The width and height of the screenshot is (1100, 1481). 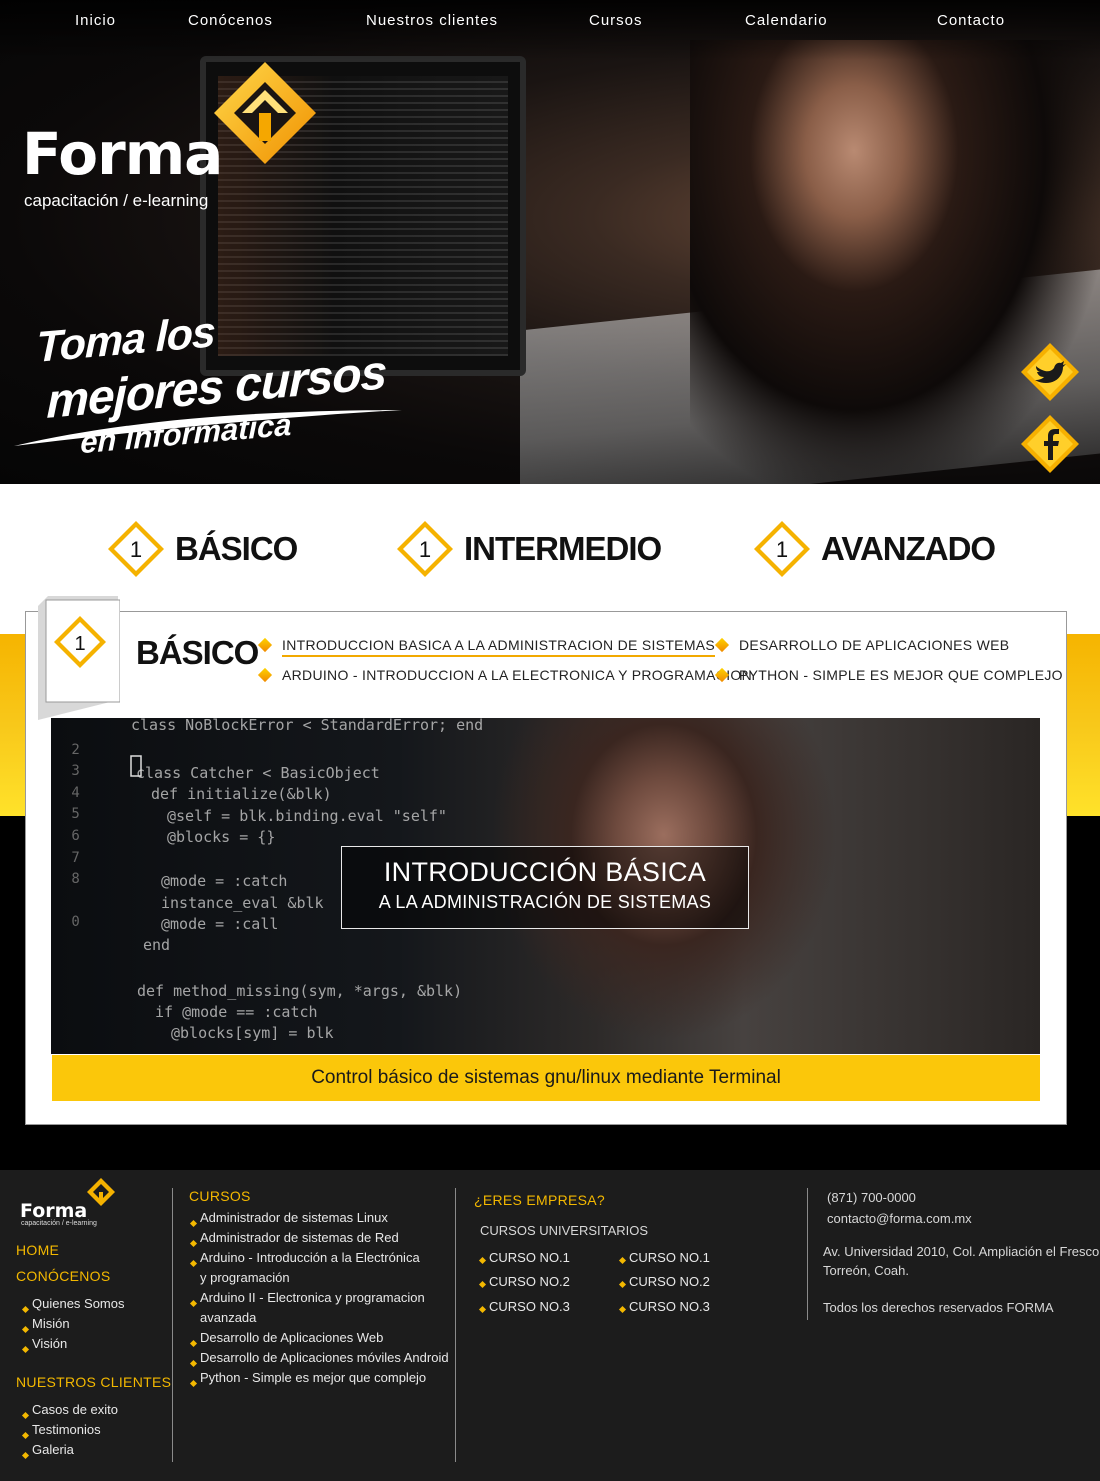 I want to click on footer-link-testimonios: Testimonios, so click(x=66, y=1429).